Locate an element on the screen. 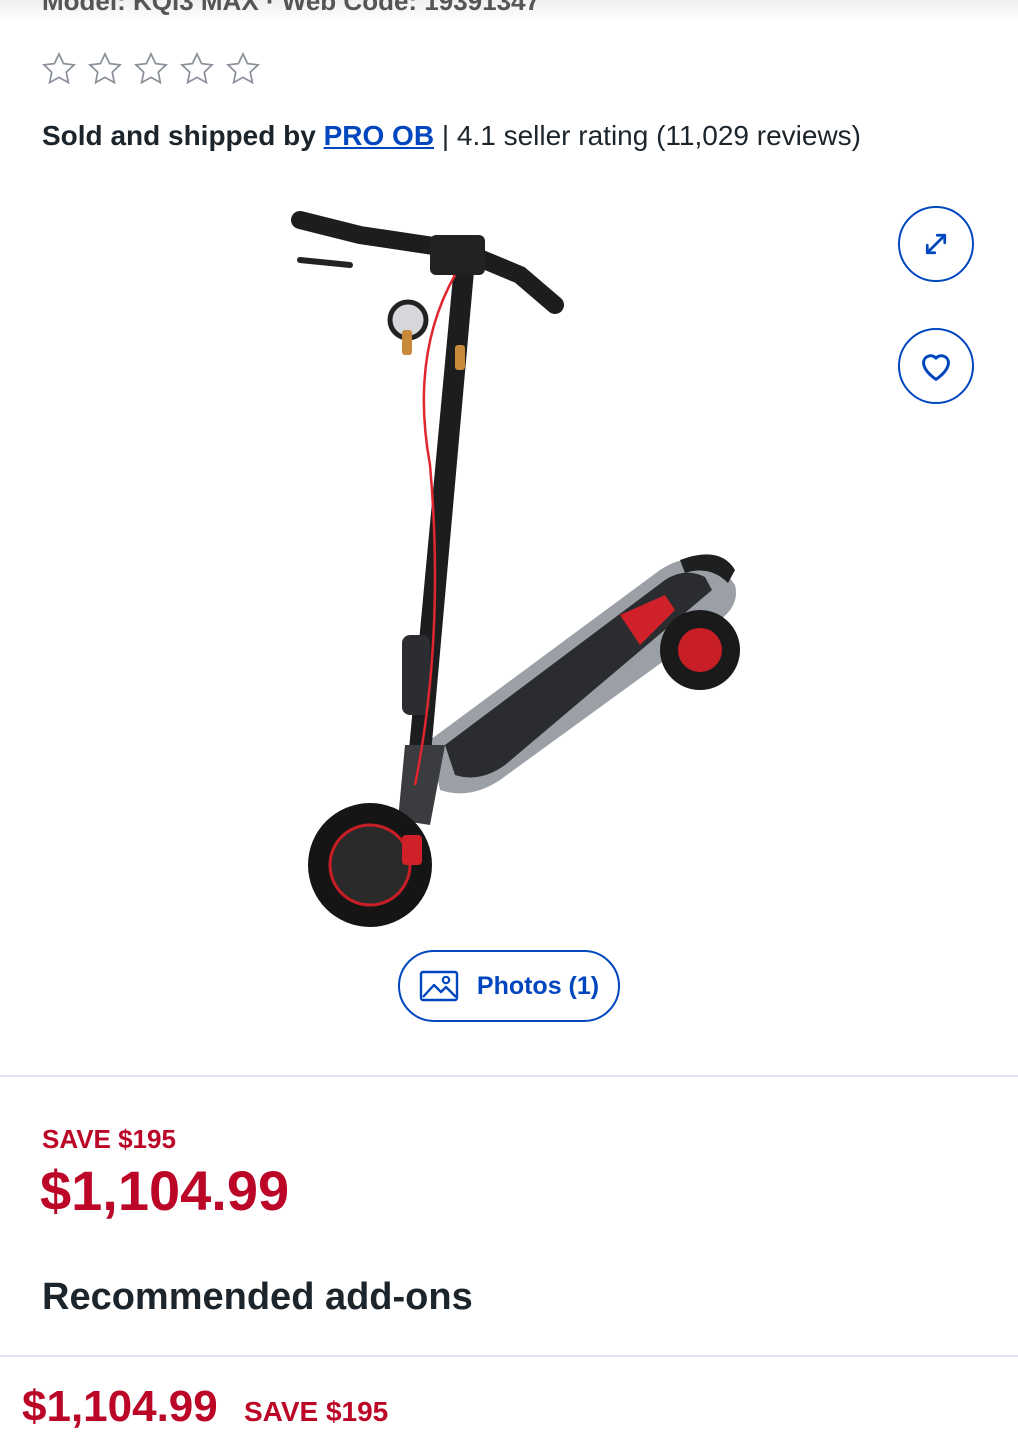  photos-button: Photos (1) is located at coordinates (509, 986).